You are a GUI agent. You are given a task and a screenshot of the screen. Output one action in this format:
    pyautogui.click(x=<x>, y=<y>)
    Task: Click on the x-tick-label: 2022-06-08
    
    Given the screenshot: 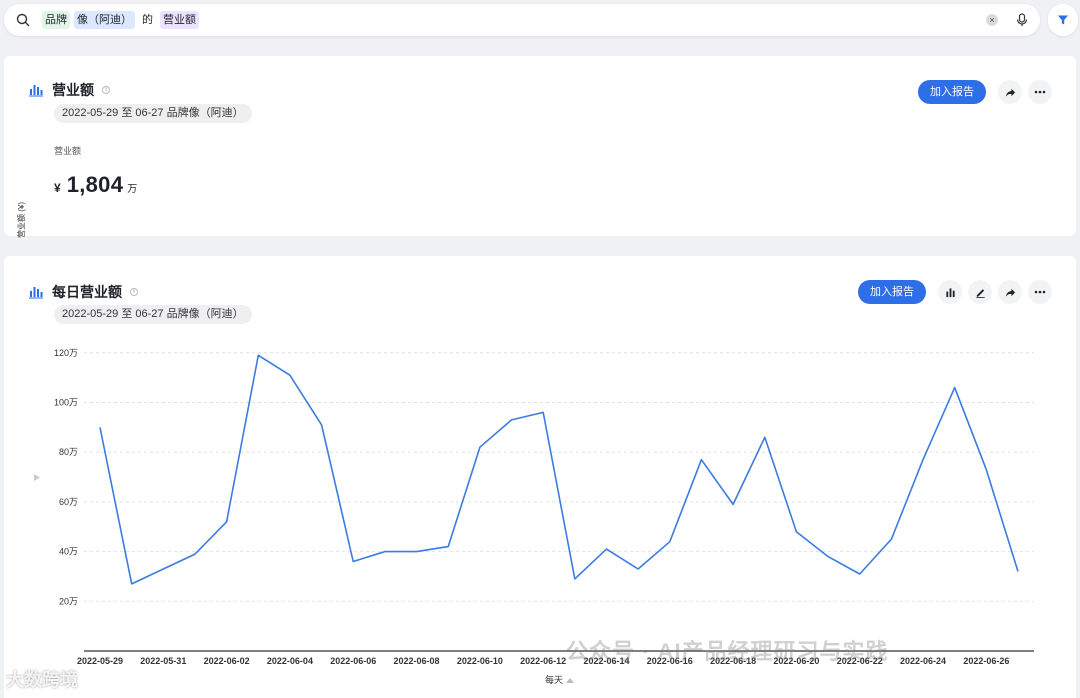 What is the action you would take?
    pyautogui.click(x=417, y=661)
    